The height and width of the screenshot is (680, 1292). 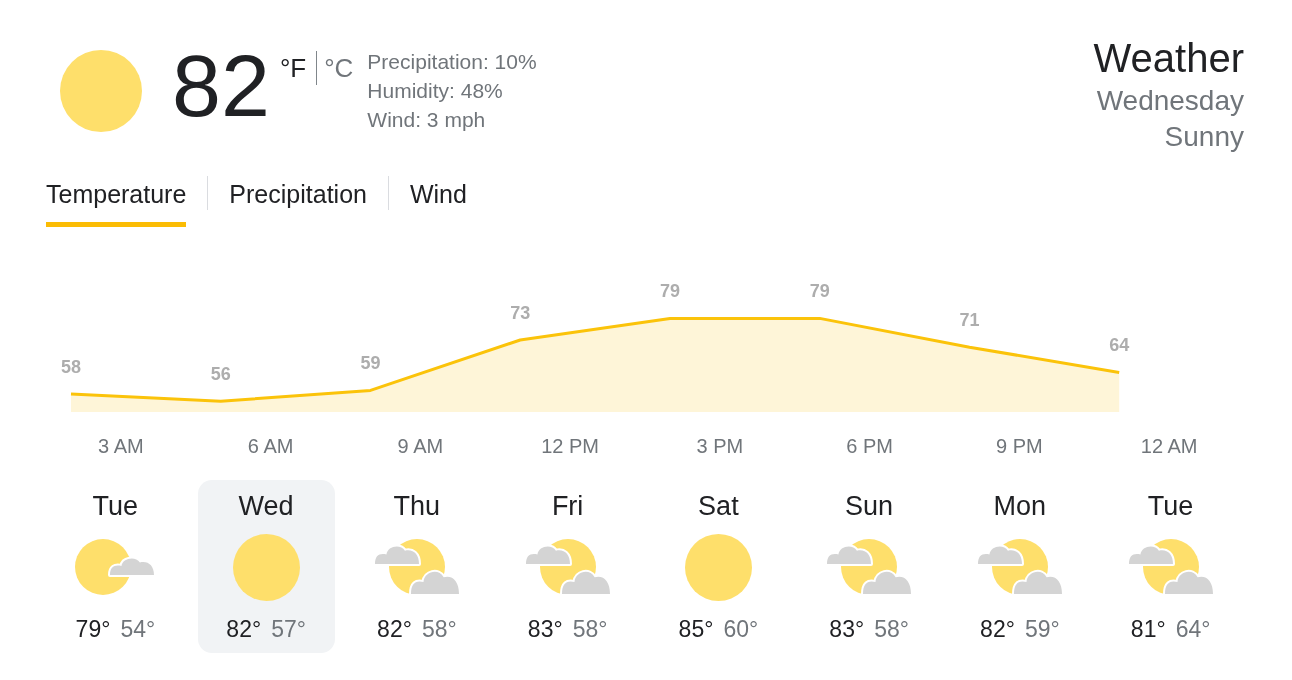 I want to click on low-temperature: 64°, so click(x=1193, y=629).